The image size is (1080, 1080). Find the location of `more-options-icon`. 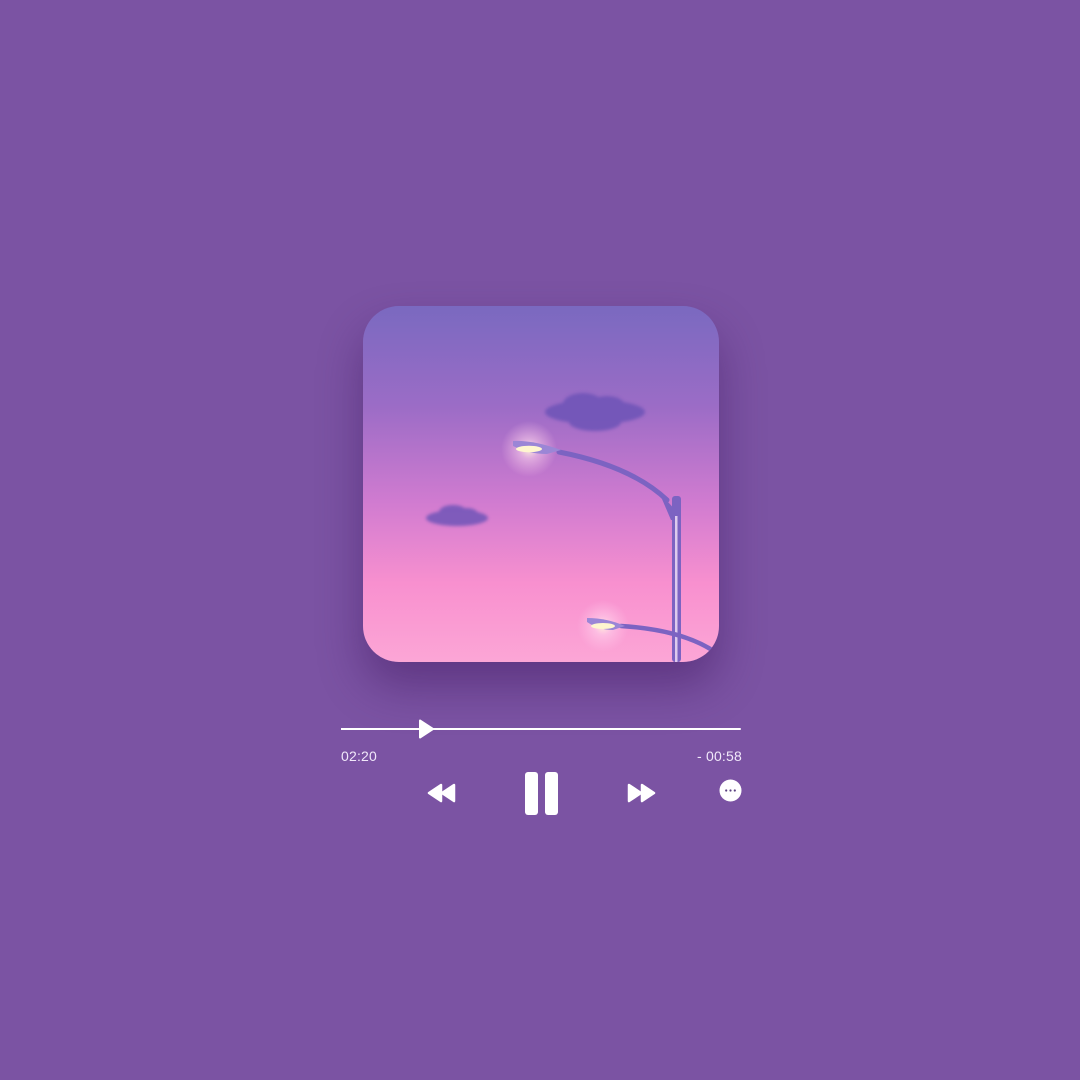

more-options-icon is located at coordinates (730, 790).